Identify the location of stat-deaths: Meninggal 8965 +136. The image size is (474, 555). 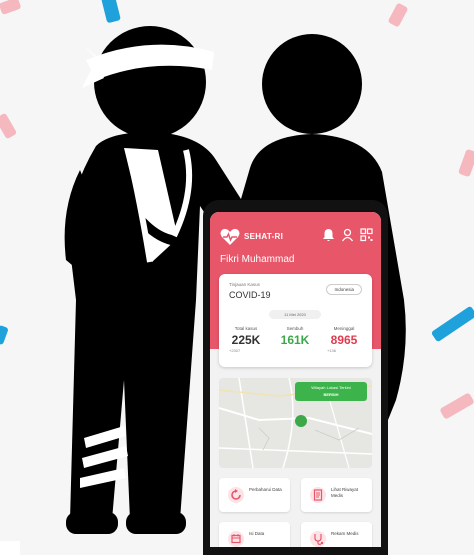
(344, 339).